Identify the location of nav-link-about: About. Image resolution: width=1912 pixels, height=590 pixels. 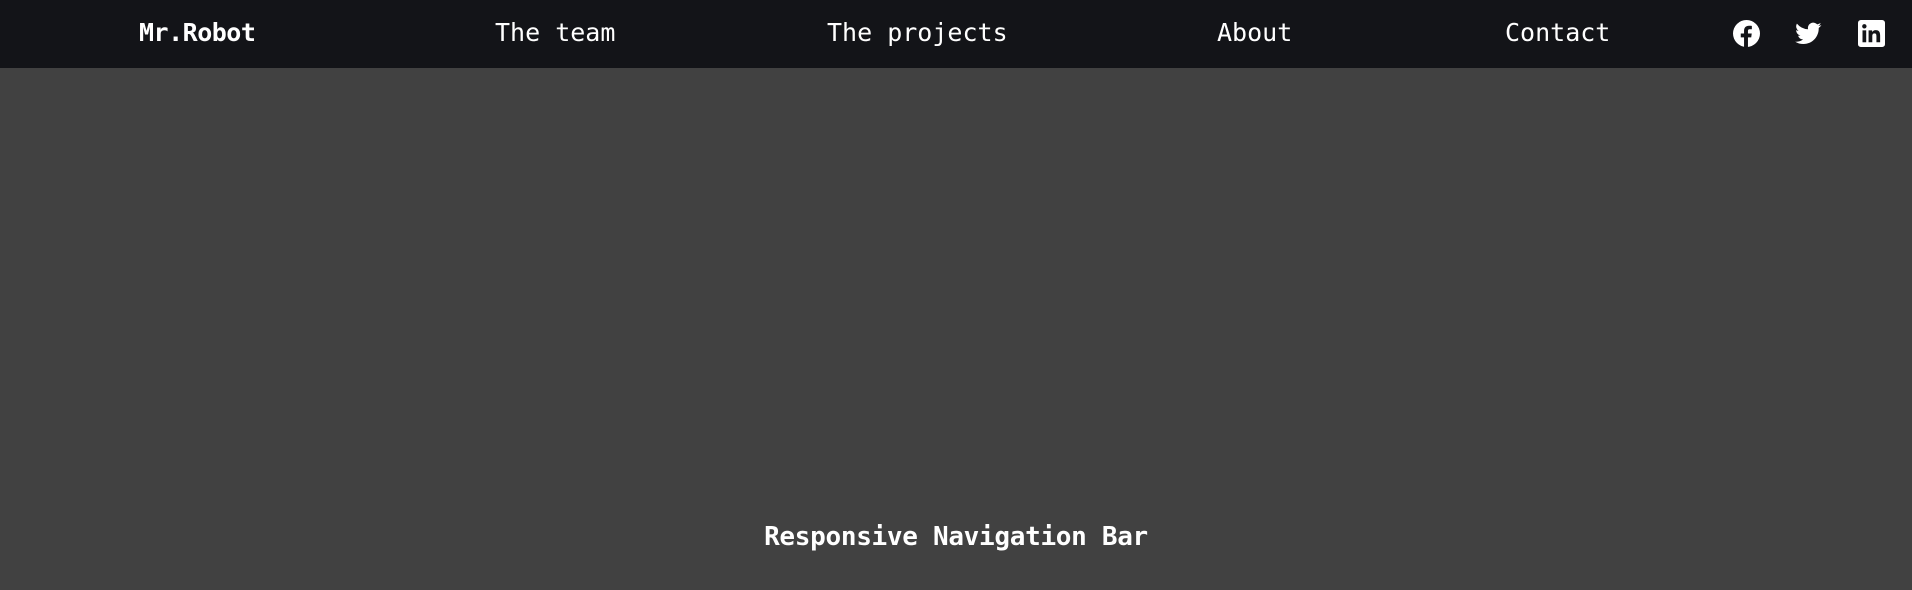
(1254, 34).